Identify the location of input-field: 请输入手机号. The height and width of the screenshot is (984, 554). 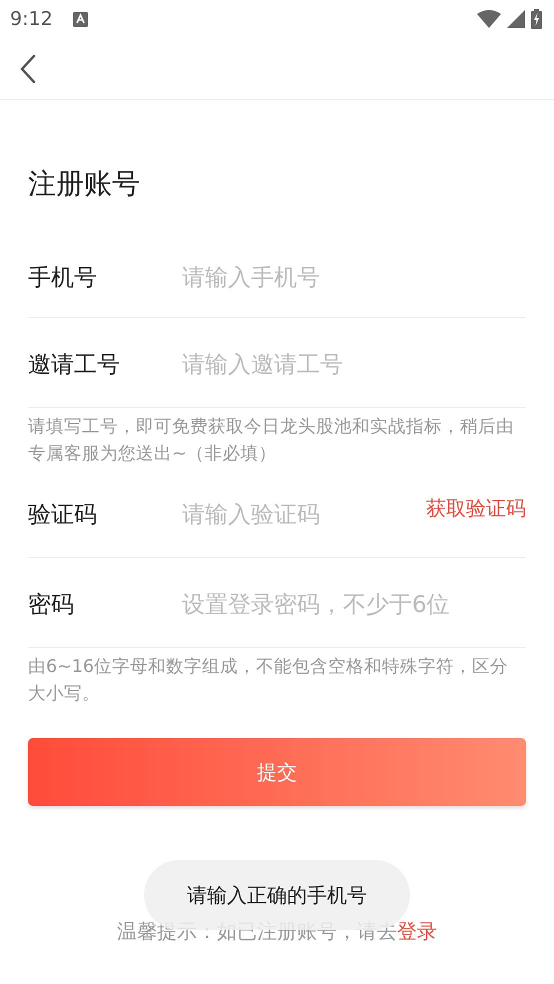
(354, 277).